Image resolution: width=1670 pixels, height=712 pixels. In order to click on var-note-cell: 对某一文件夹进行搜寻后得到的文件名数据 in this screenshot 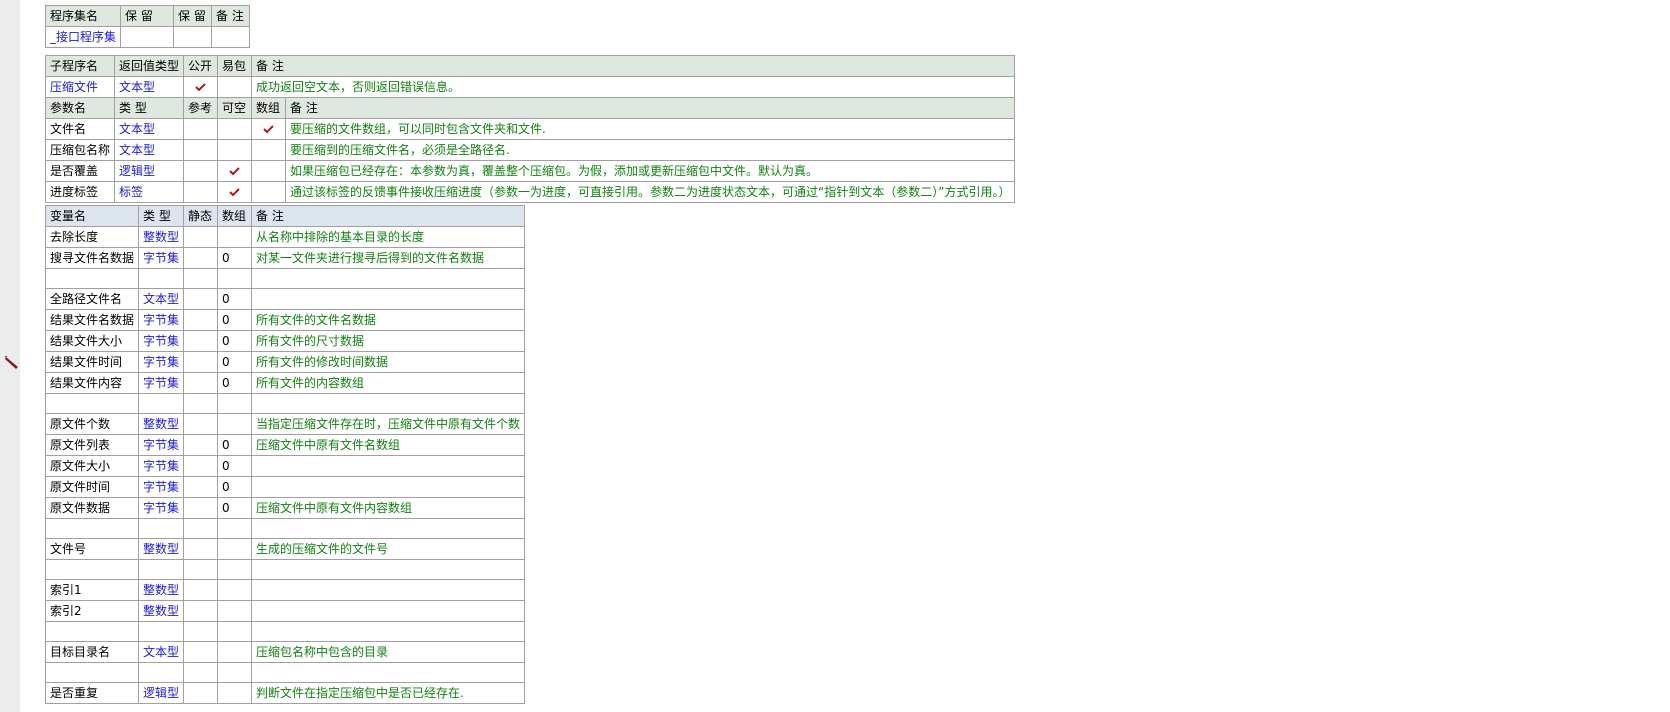, I will do `click(388, 258)`.